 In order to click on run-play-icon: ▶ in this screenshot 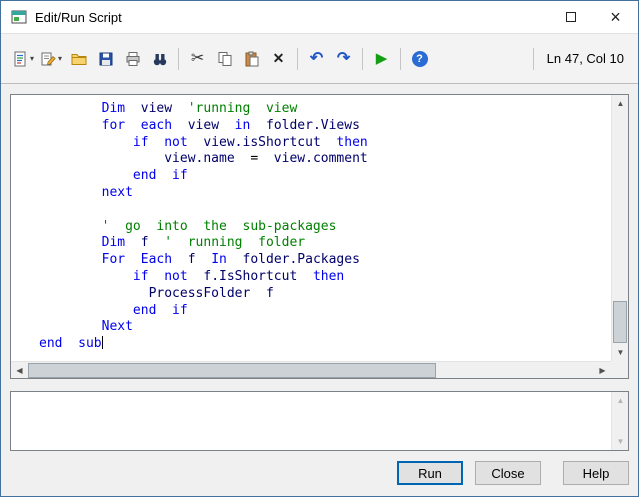, I will do `click(381, 58)`.